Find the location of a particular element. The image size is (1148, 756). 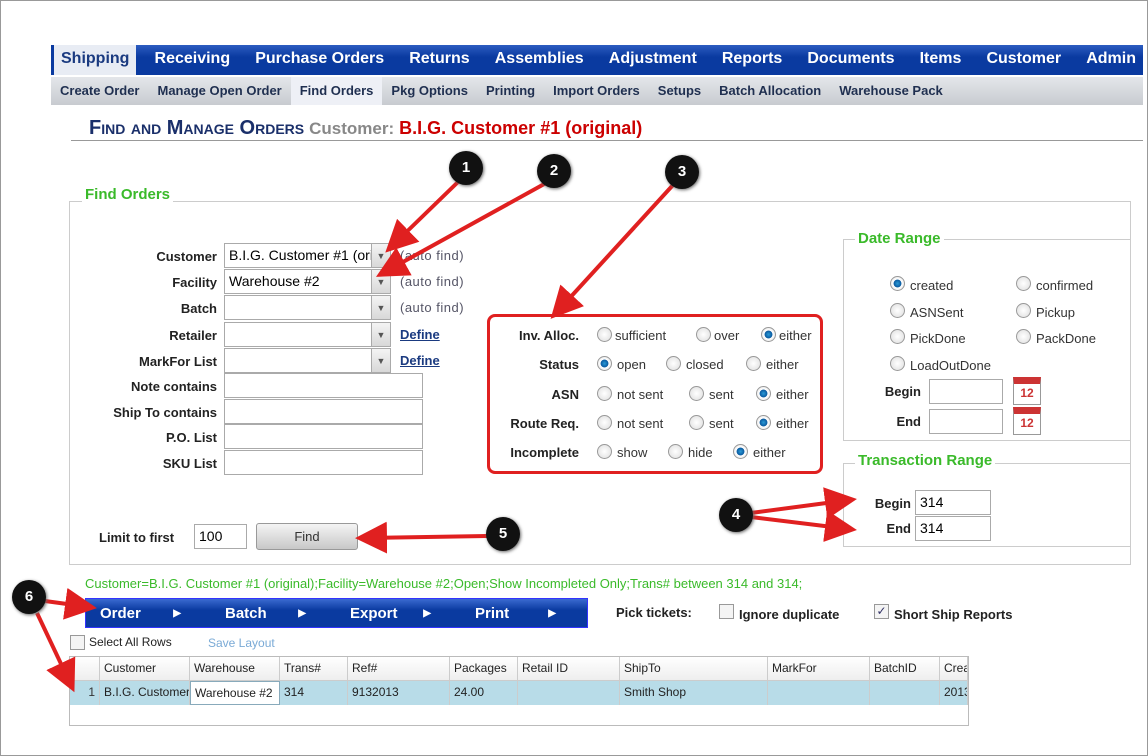

arrow-4a is located at coordinates (803, 503).